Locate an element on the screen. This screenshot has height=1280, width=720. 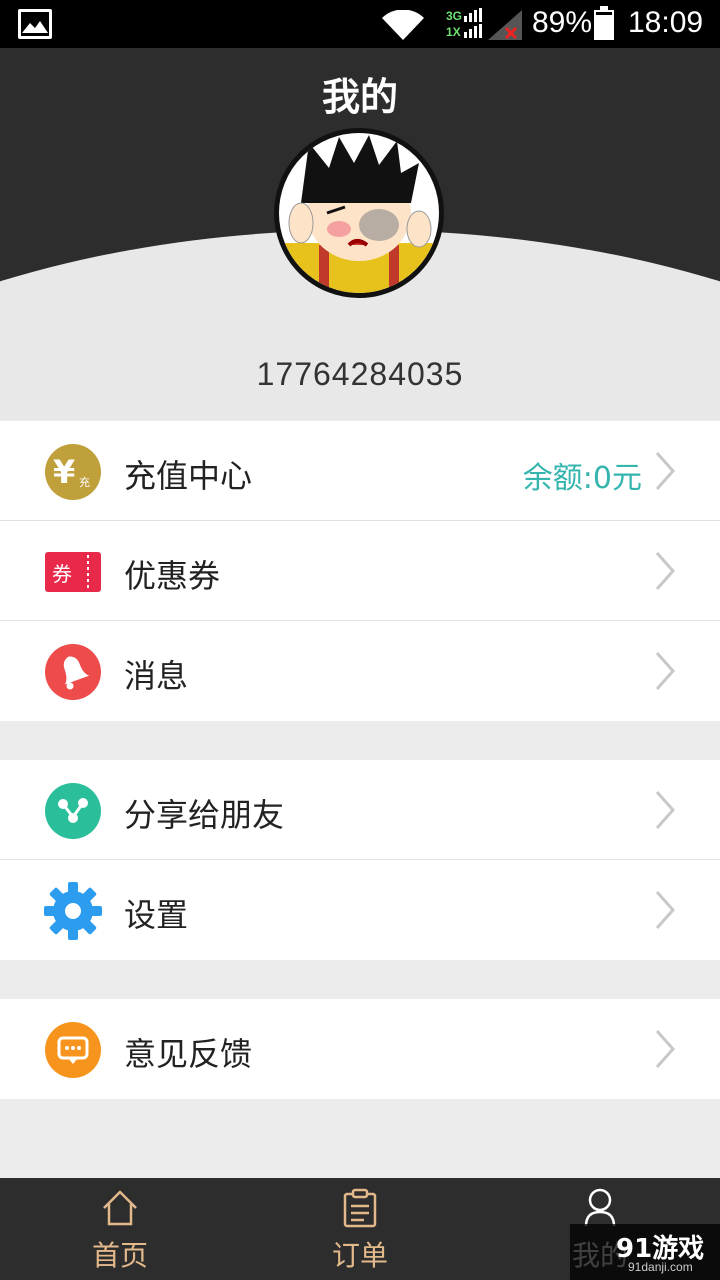
menu-item-coupon: 券 优惠券 is located at coordinates (360, 571).